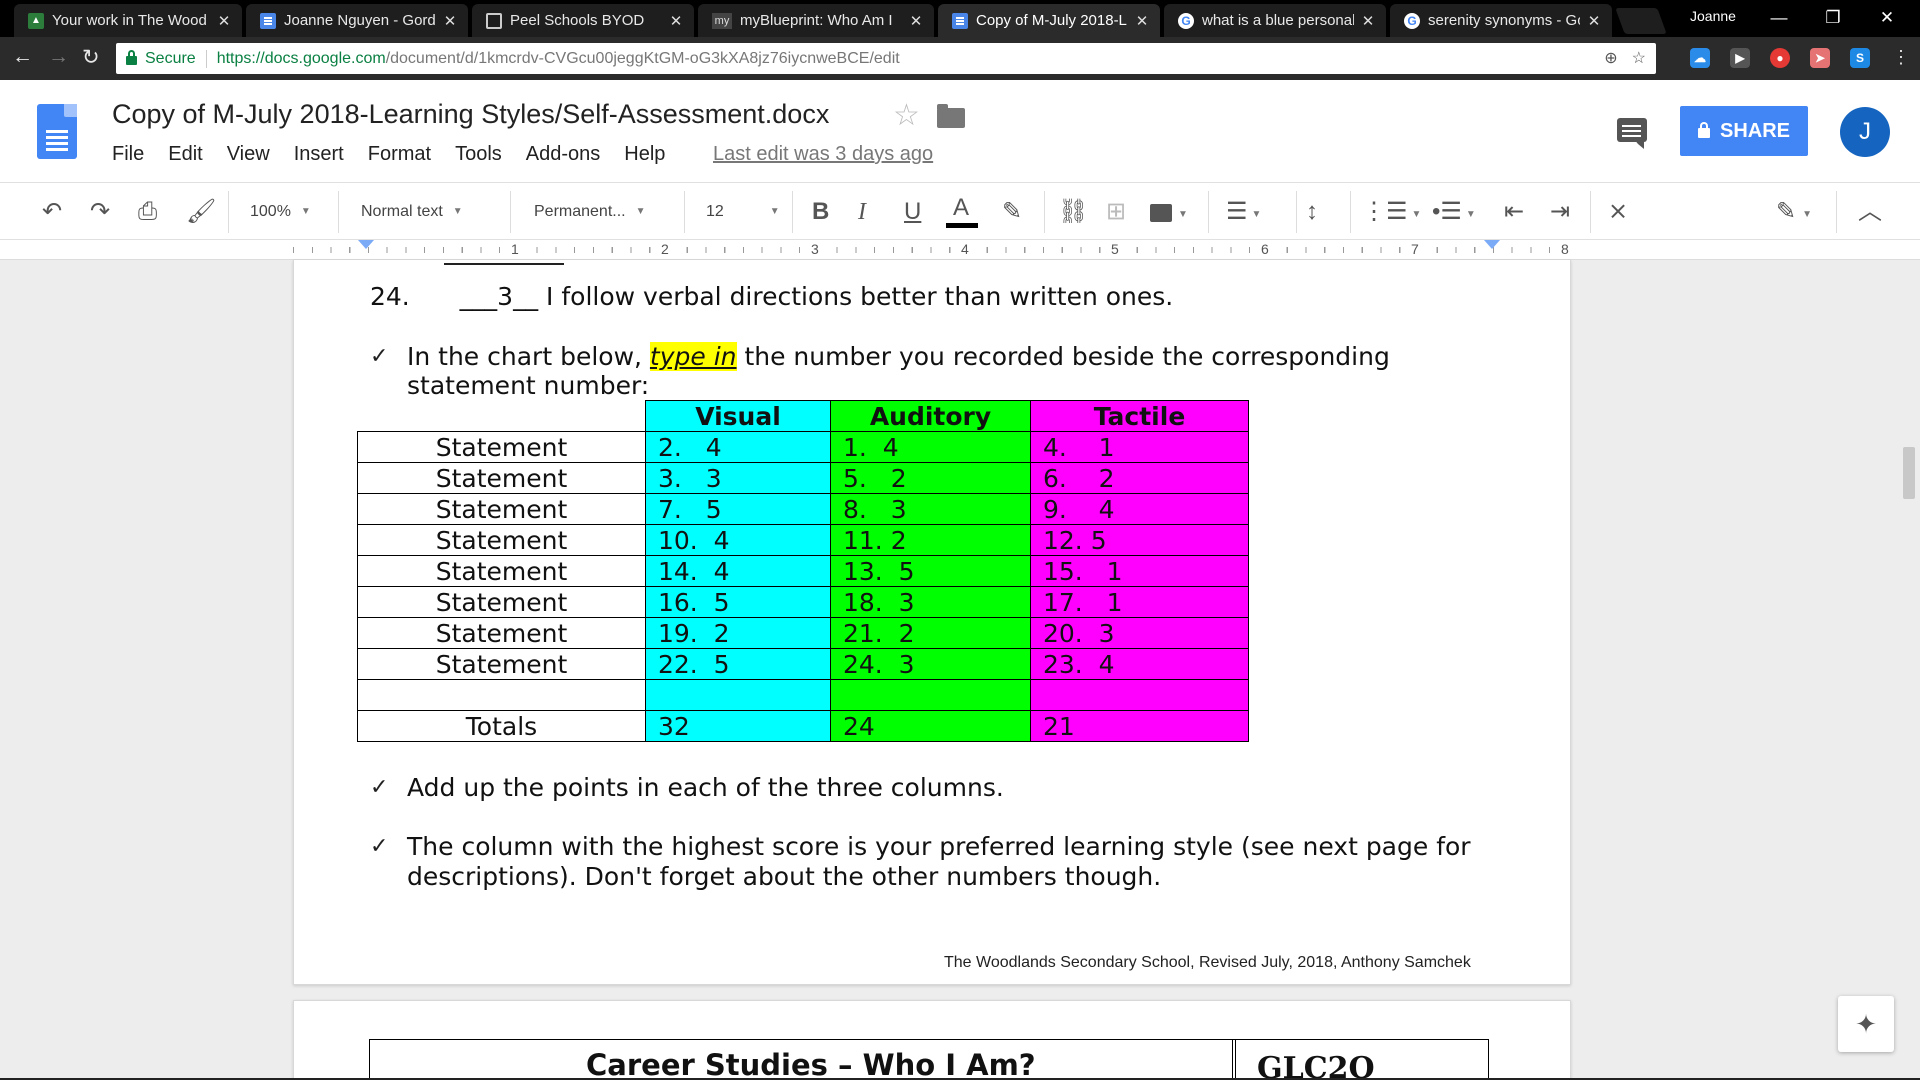  What do you see at coordinates (930, 695) in the screenshot?
I see `empty-auditory-cell` at bounding box center [930, 695].